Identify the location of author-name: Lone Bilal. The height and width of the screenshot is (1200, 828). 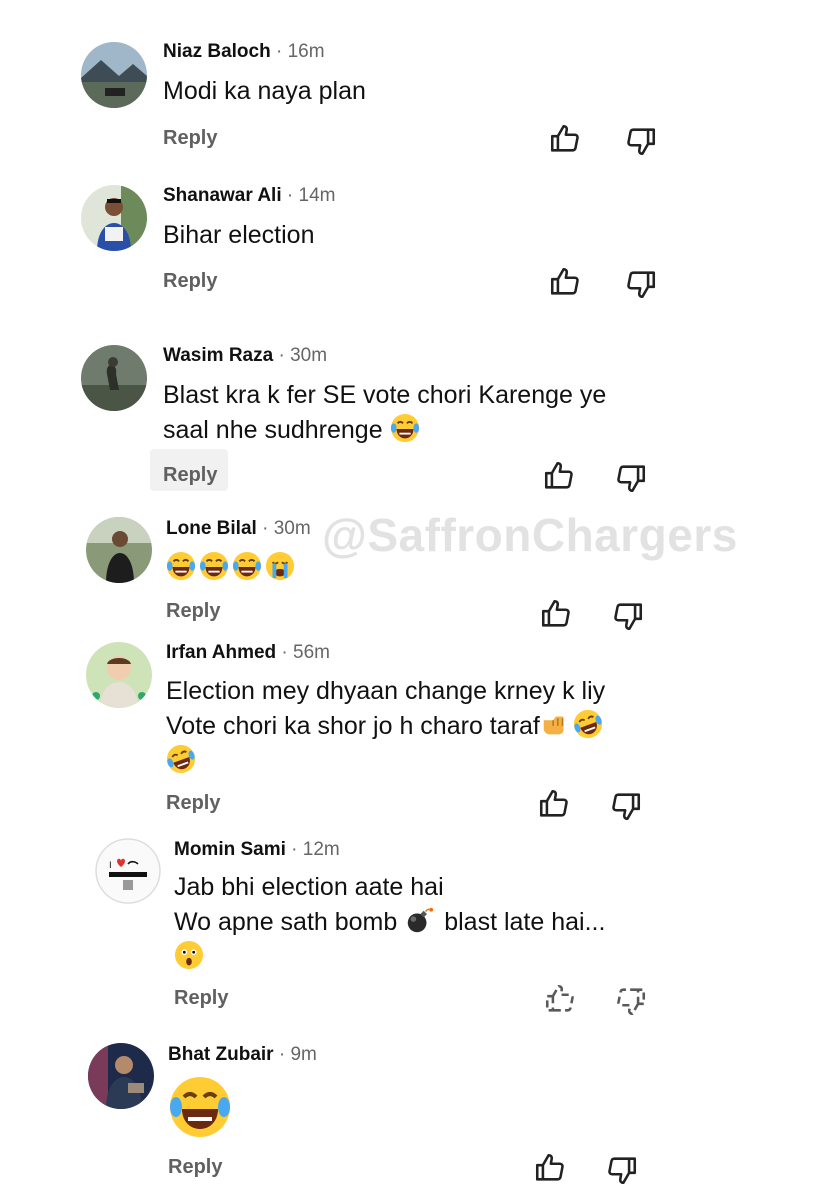
(211, 528).